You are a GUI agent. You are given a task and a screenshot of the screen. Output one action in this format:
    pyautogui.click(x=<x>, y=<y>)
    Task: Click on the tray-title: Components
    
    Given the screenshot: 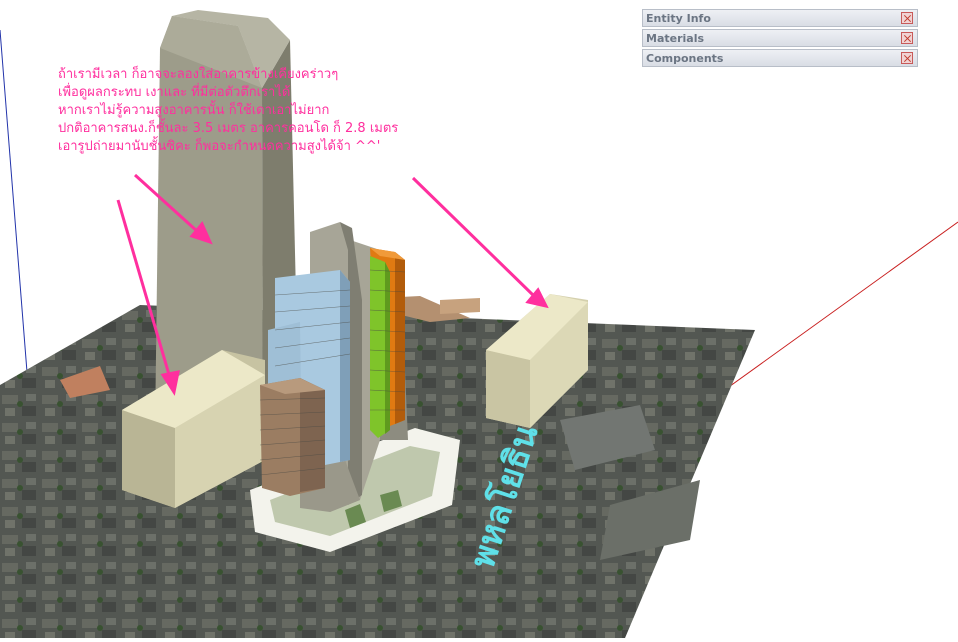 What is the action you would take?
    pyautogui.click(x=685, y=58)
    